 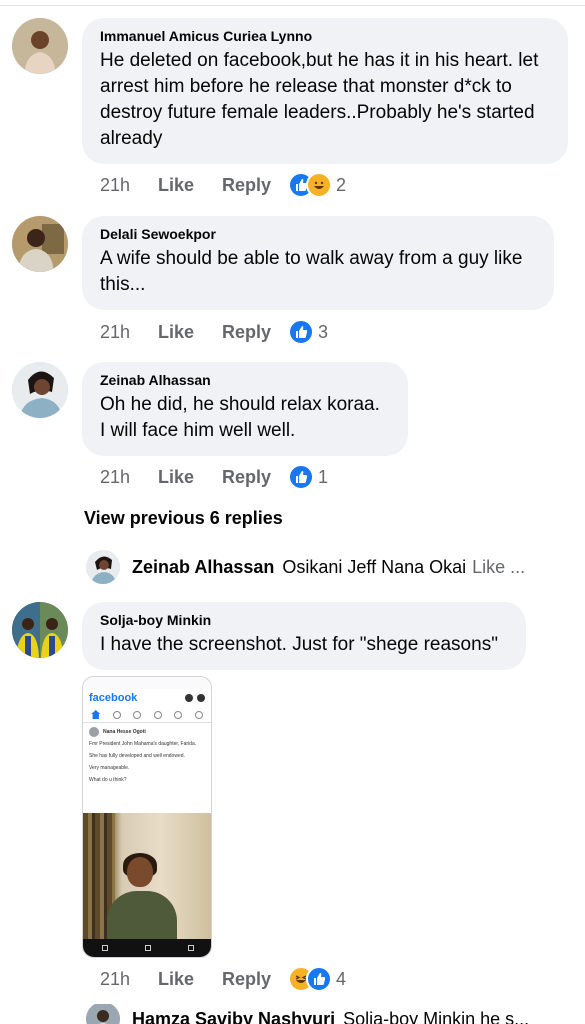 I want to click on attachment-header: facebook, so click(x=147, y=698).